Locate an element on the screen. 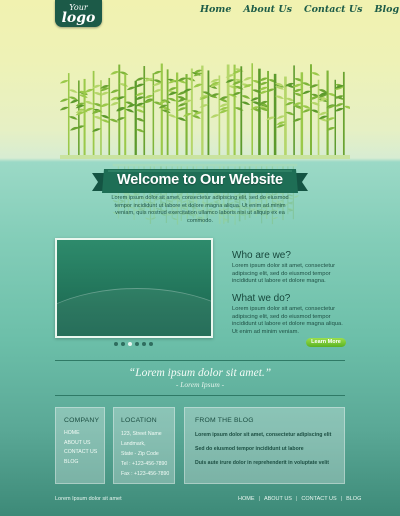  address-state-zip: State - Zip Code is located at coordinates (140, 454).